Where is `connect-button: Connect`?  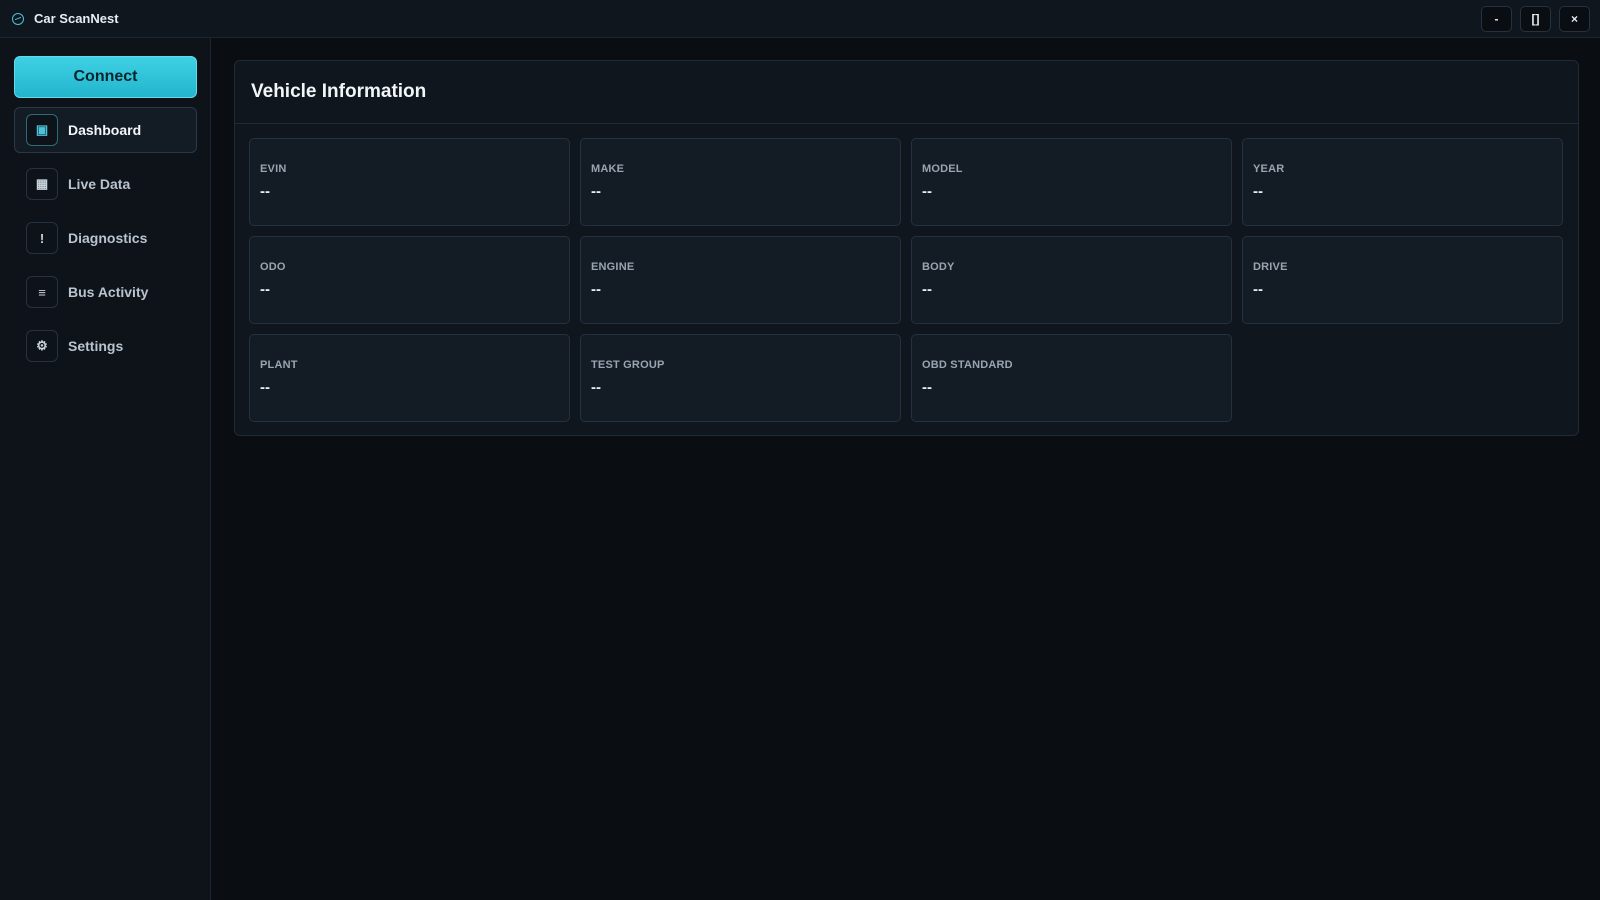
connect-button: Connect is located at coordinates (105, 77).